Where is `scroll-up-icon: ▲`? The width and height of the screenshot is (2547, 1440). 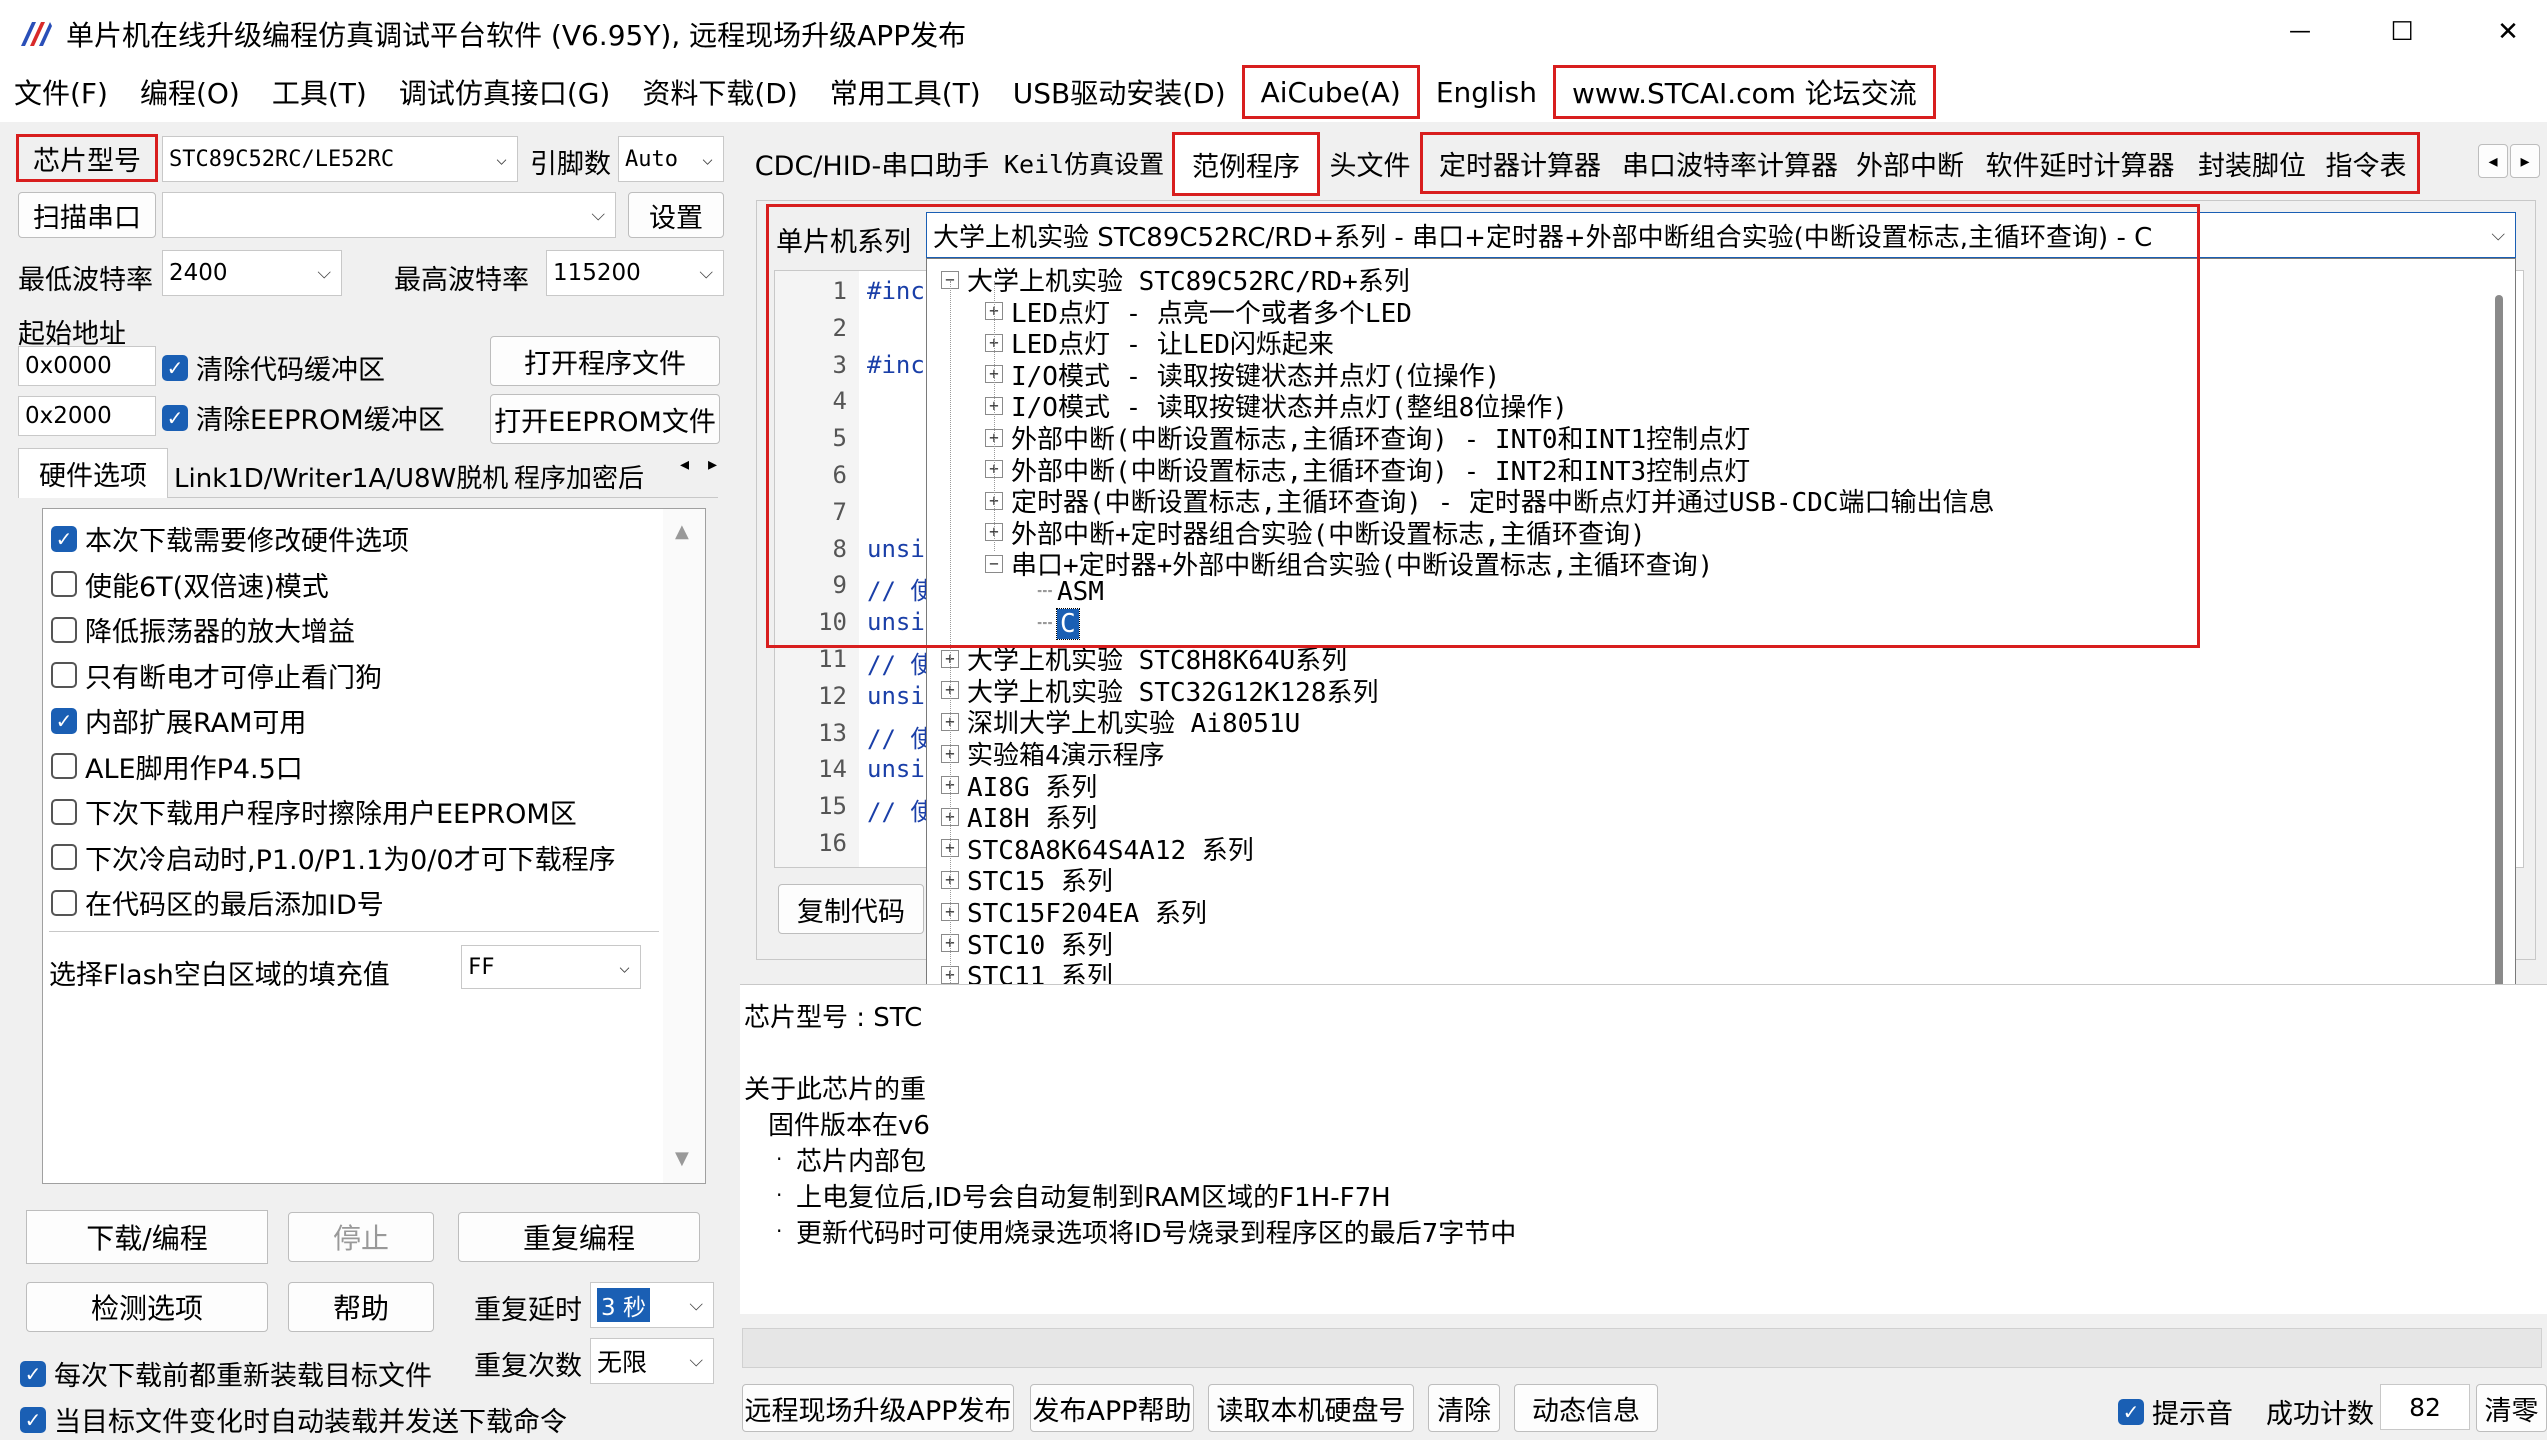
scroll-up-icon: ▲ is located at coordinates (682, 531).